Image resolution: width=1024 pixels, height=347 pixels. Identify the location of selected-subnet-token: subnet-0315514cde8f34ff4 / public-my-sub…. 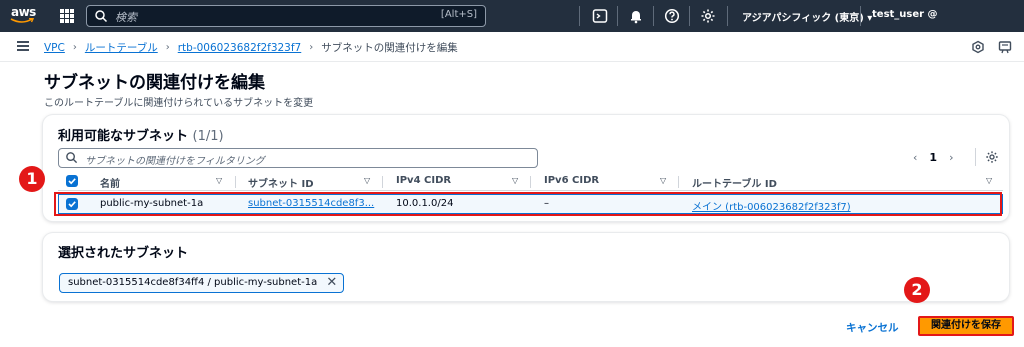
(202, 283).